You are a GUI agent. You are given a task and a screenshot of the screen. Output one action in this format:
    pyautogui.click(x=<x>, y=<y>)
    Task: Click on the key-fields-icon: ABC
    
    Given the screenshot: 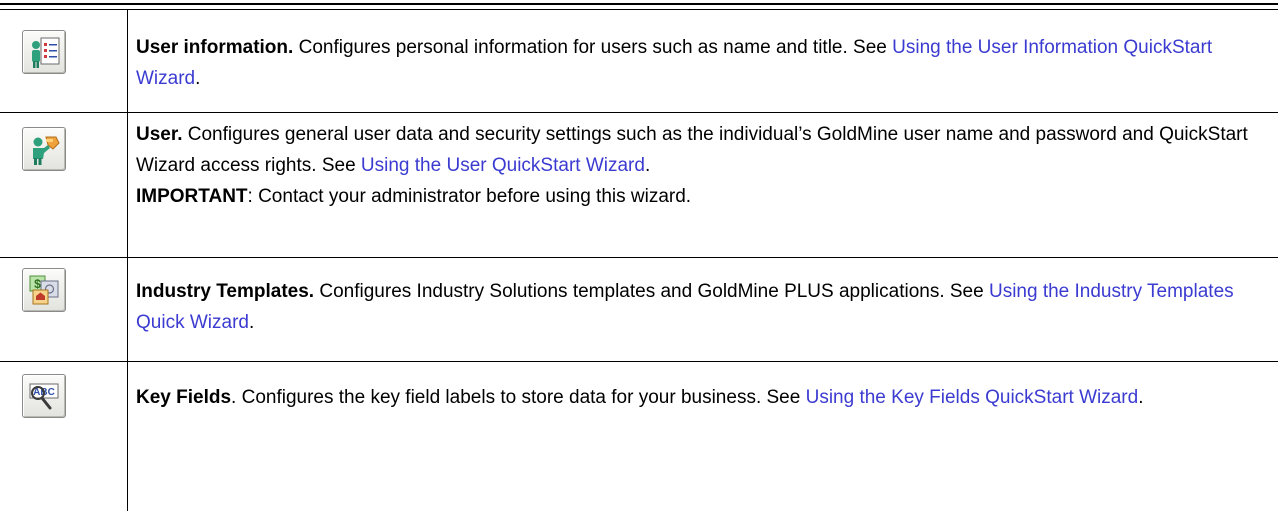 What is the action you would take?
    pyautogui.click(x=44, y=396)
    